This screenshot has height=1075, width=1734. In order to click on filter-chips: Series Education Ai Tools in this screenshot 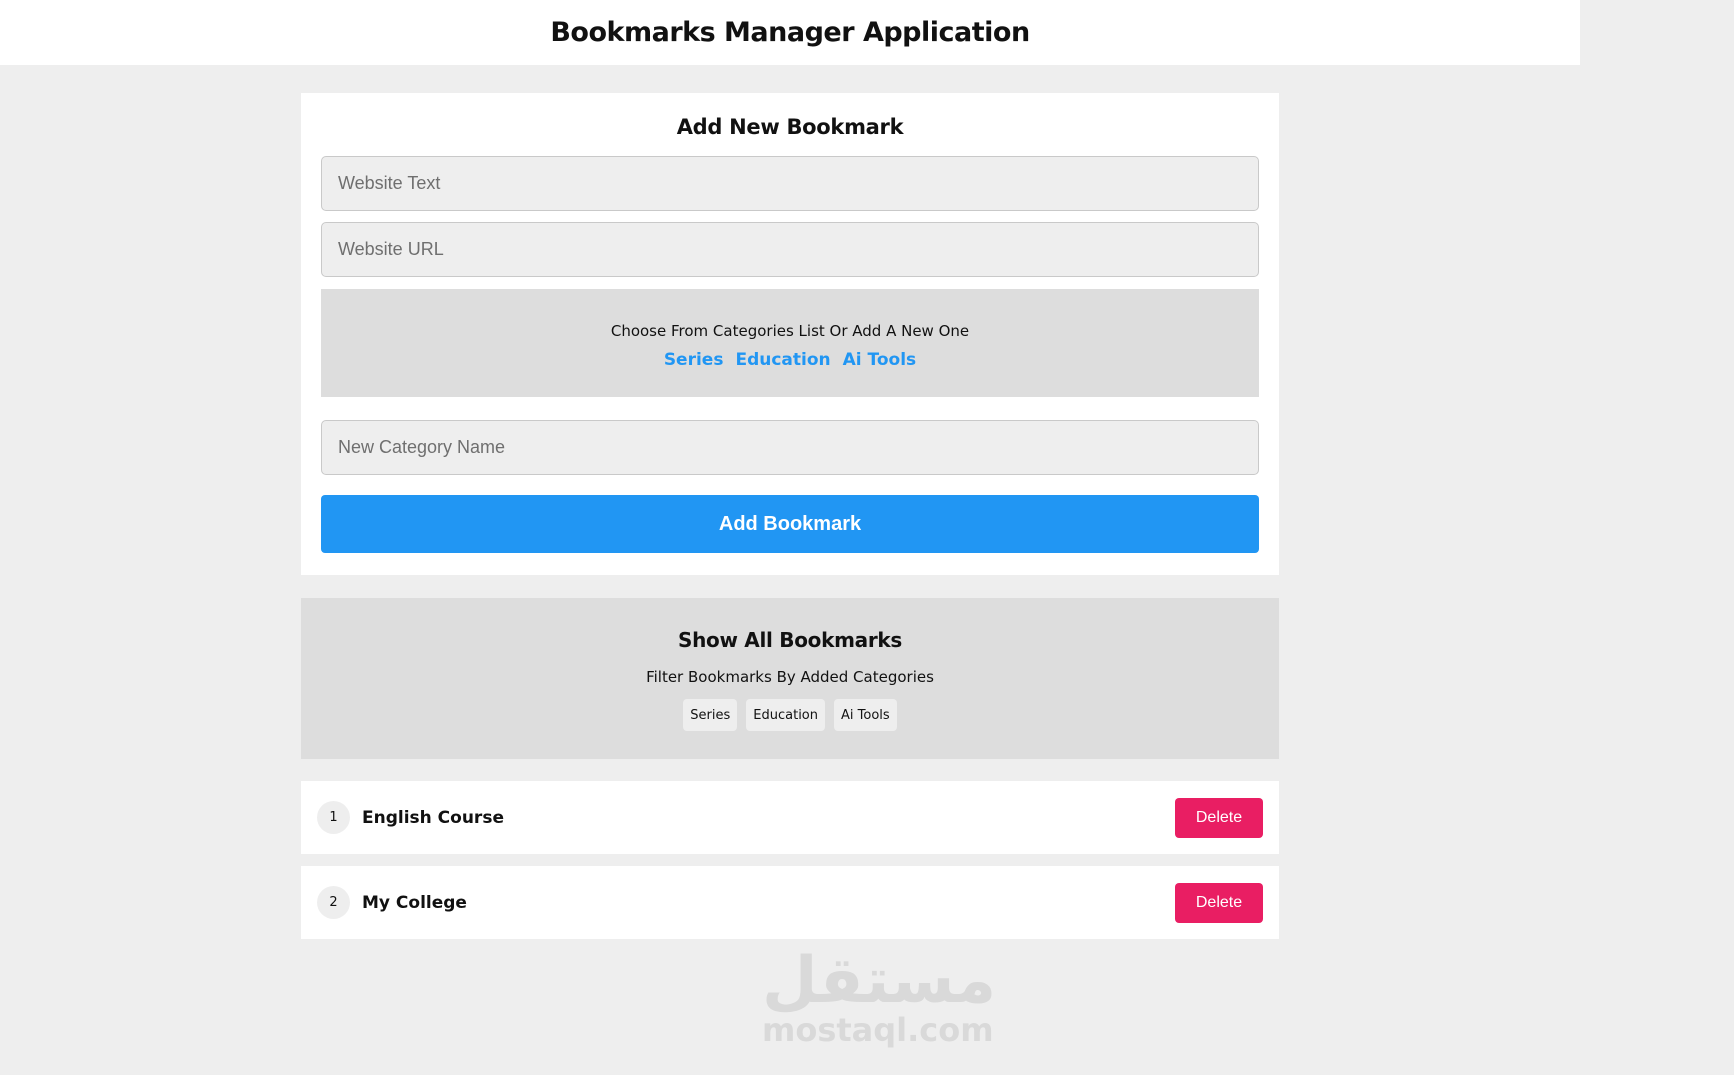, I will do `click(790, 715)`.